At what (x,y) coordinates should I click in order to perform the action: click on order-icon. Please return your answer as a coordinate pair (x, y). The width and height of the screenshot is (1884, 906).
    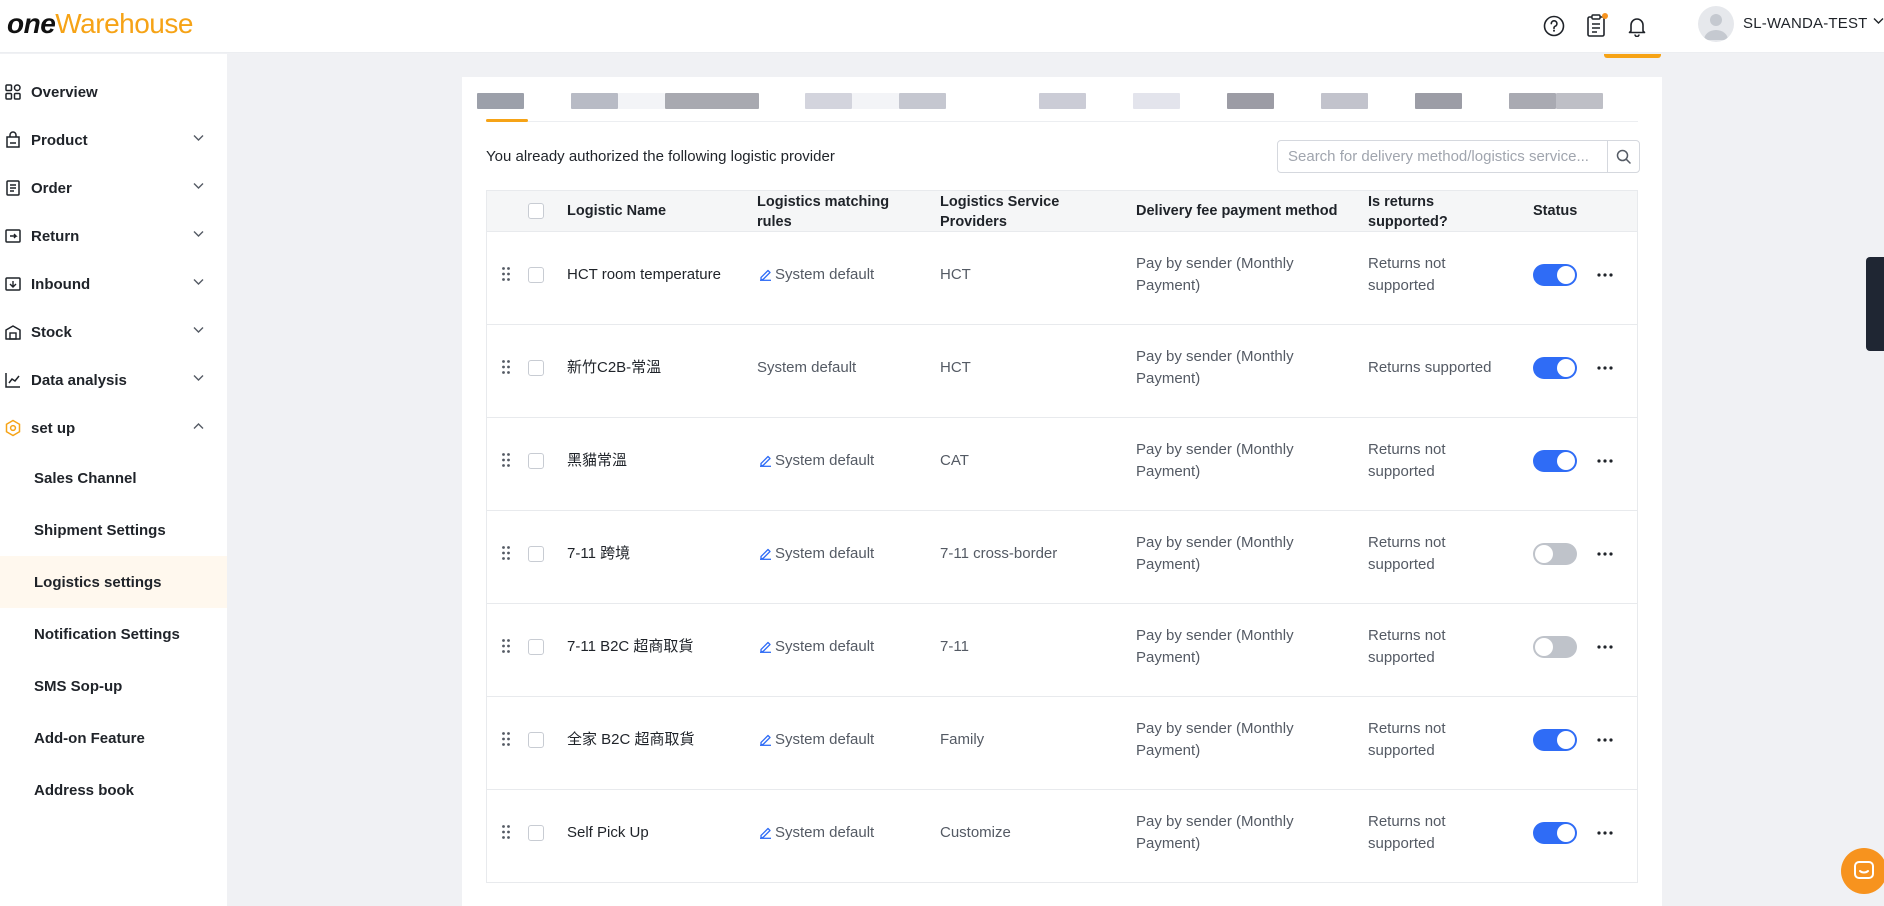
    Looking at the image, I should click on (13, 188).